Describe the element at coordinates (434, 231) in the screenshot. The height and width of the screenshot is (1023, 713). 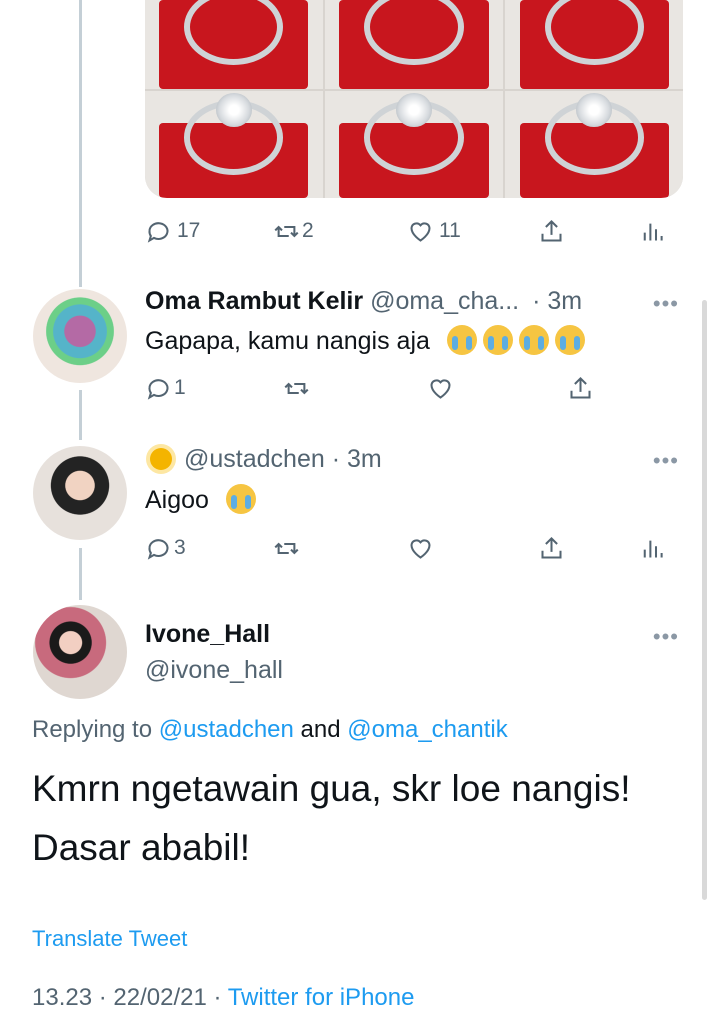
I see `like-button: 11` at that location.